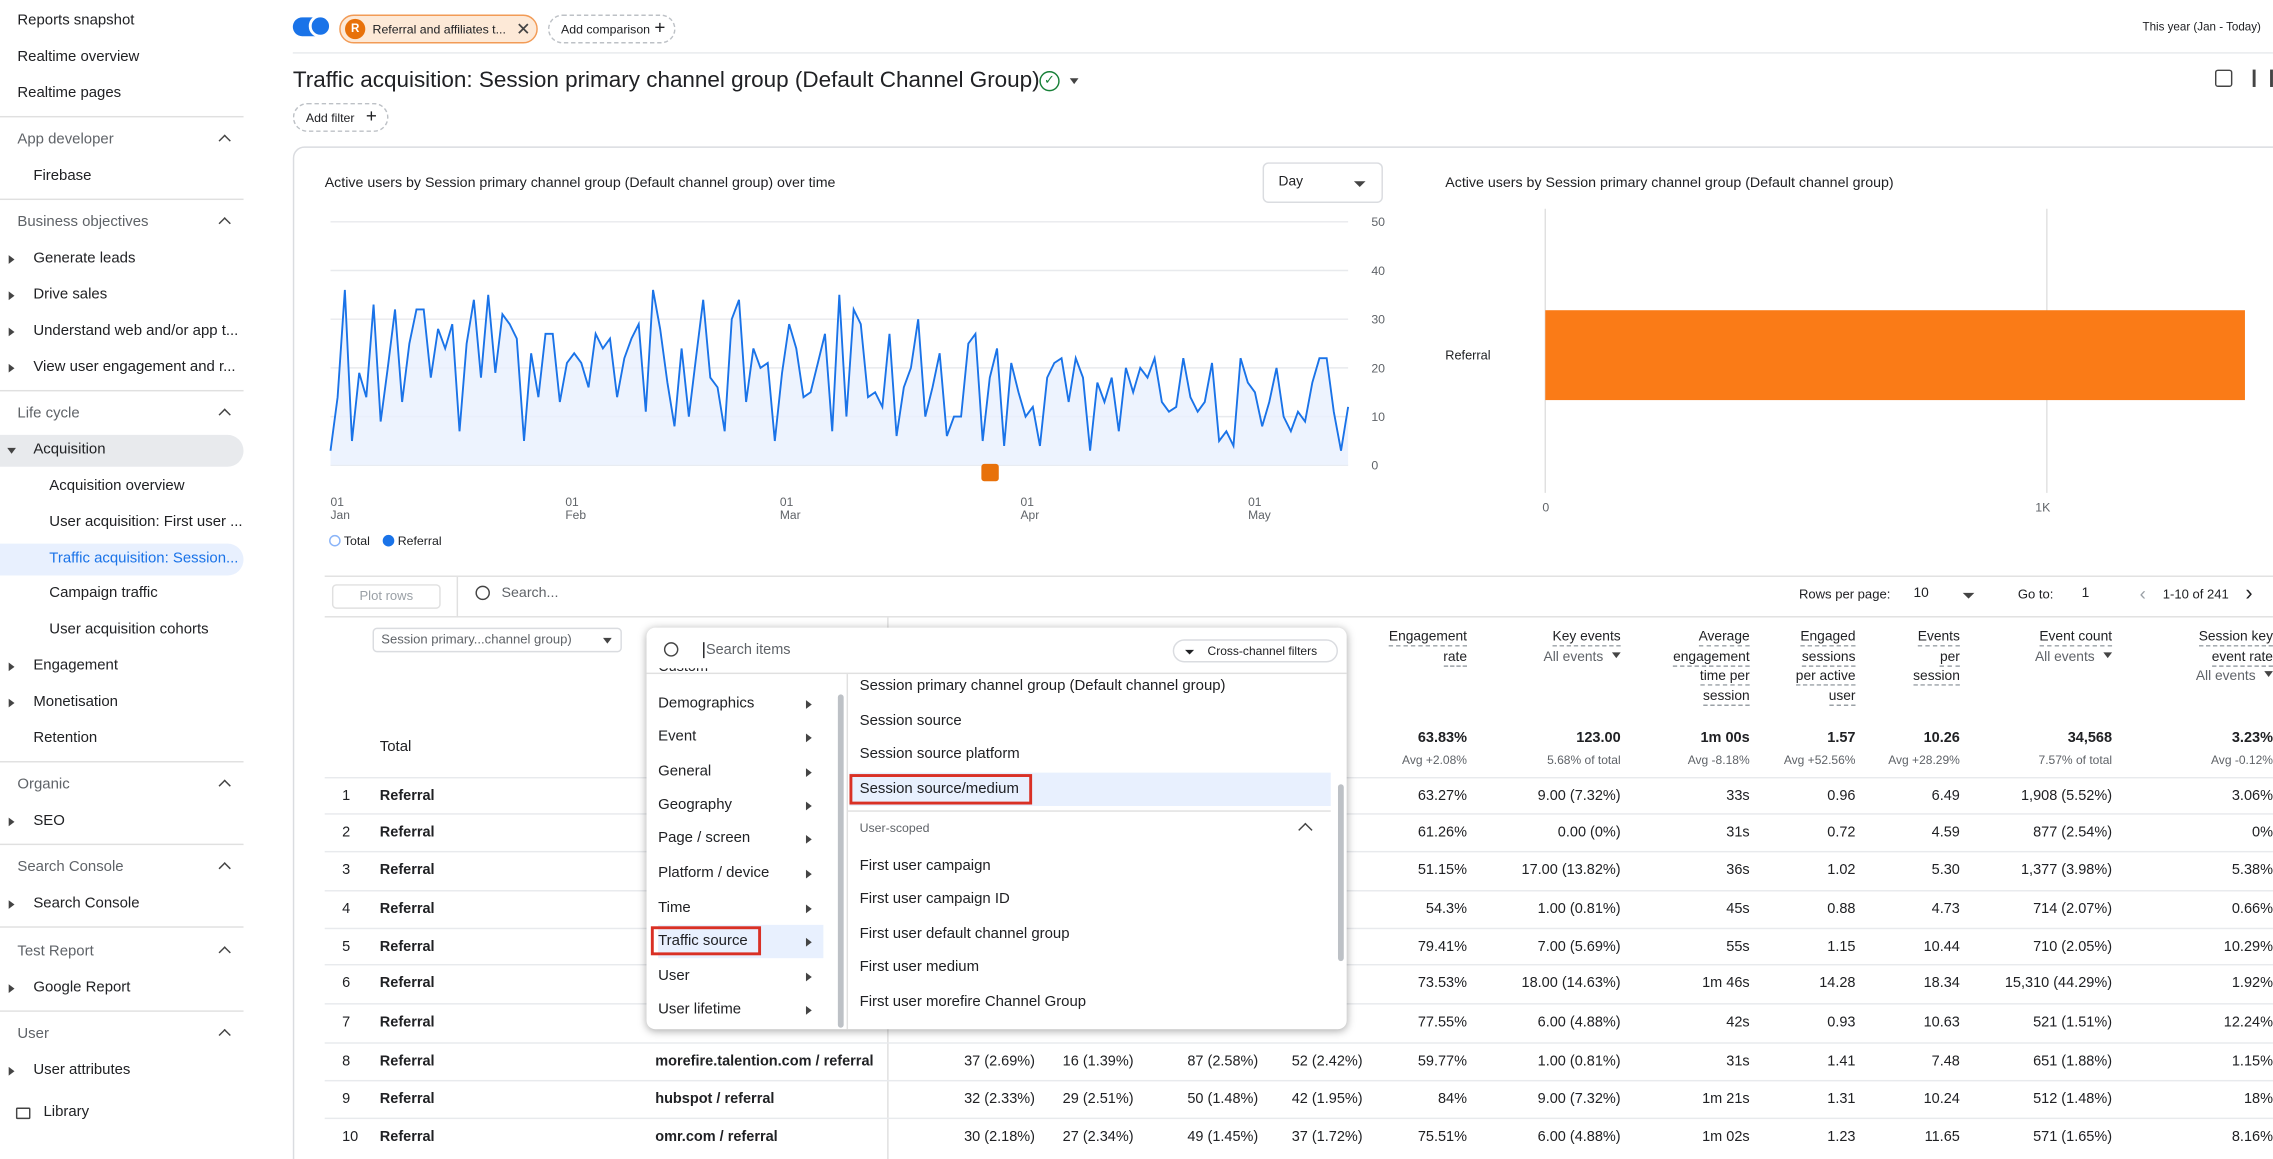 The width and height of the screenshot is (2273, 1159). What do you see at coordinates (2202, 26) in the screenshot?
I see `date-range: This year (Jan - Today)` at bounding box center [2202, 26].